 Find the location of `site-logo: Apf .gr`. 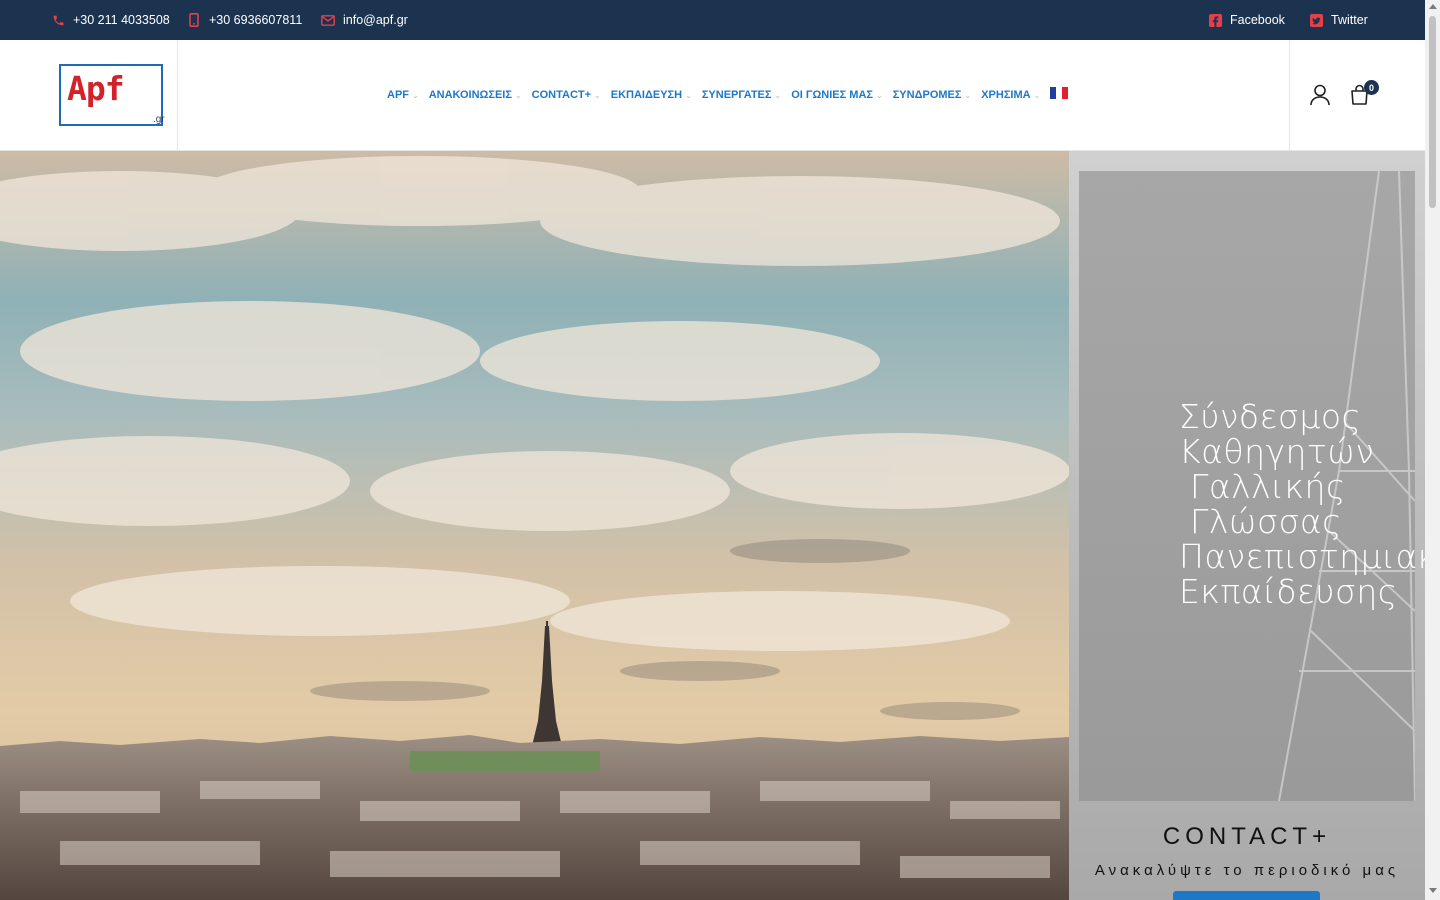

site-logo: Apf .gr is located at coordinates (112, 95).